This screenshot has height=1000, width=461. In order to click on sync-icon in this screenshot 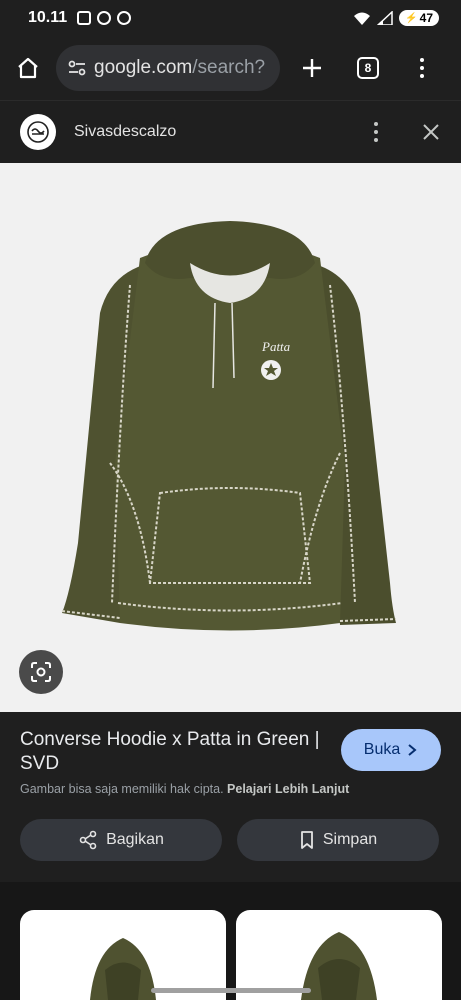, I will do `click(104, 18)`.